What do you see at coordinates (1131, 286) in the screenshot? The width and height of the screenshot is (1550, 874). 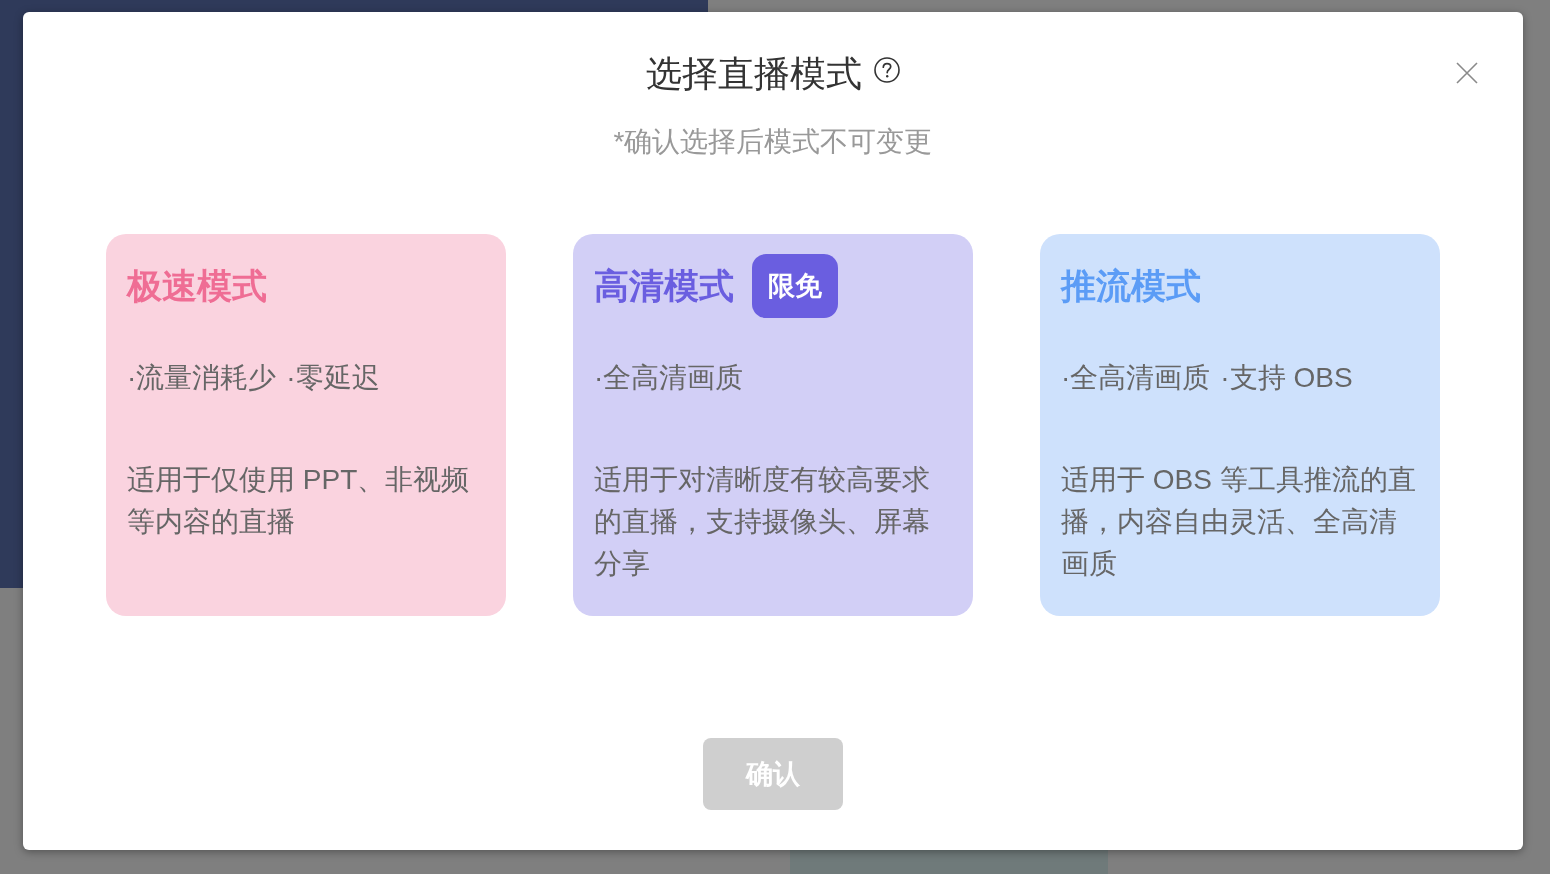 I see `mode-title: 推流模式` at bounding box center [1131, 286].